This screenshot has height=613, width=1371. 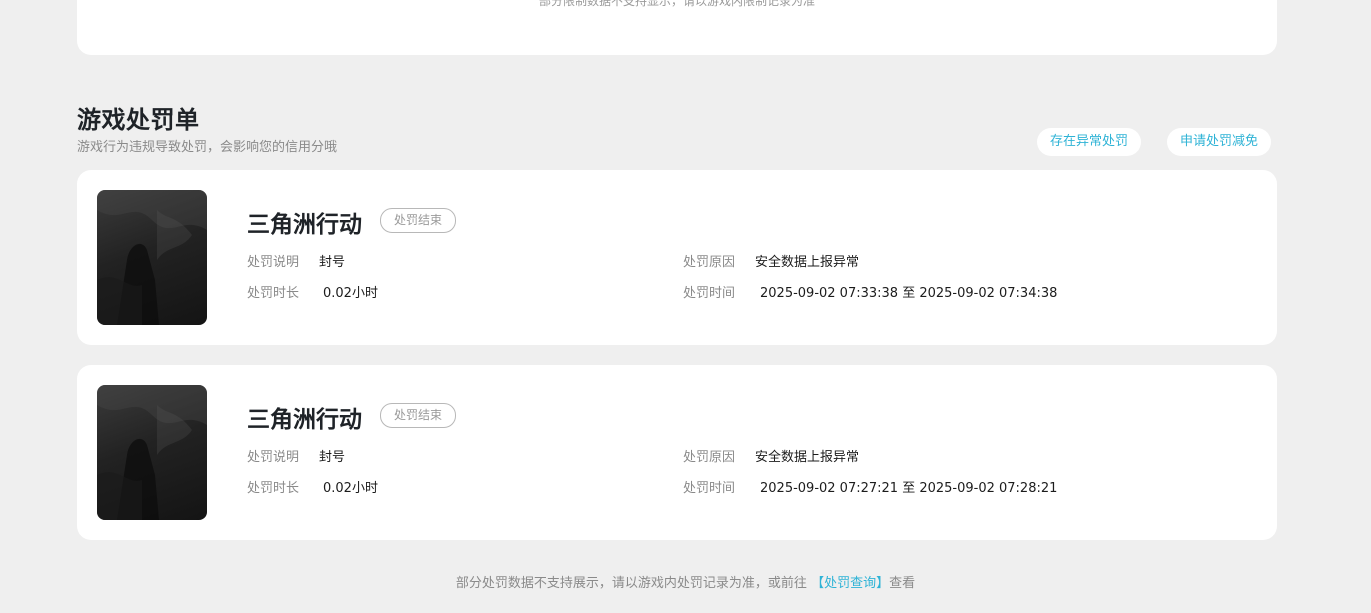 What do you see at coordinates (1219, 142) in the screenshot?
I see `apply-reduction-button: 申请处罚减免` at bounding box center [1219, 142].